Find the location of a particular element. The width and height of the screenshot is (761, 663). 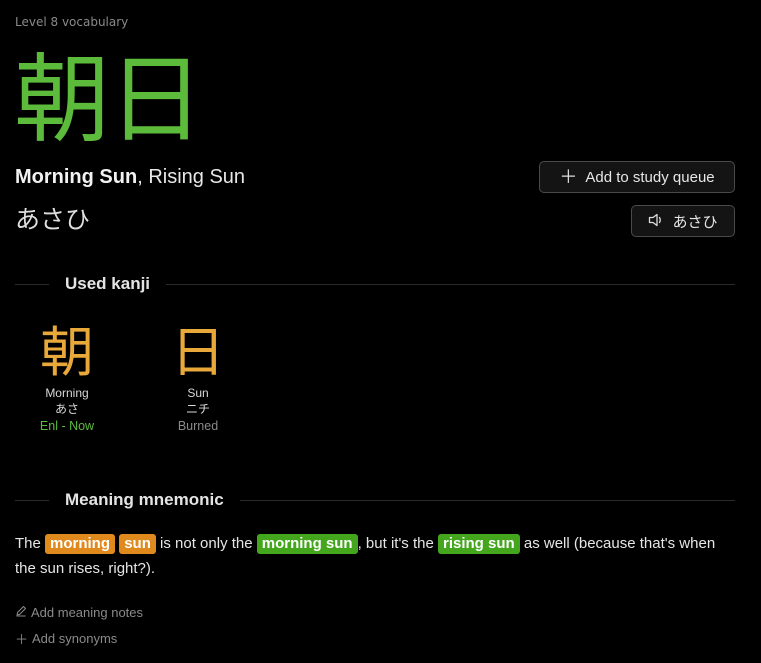

add-meaning-notes-label: Add meaning notes is located at coordinates (87, 612).